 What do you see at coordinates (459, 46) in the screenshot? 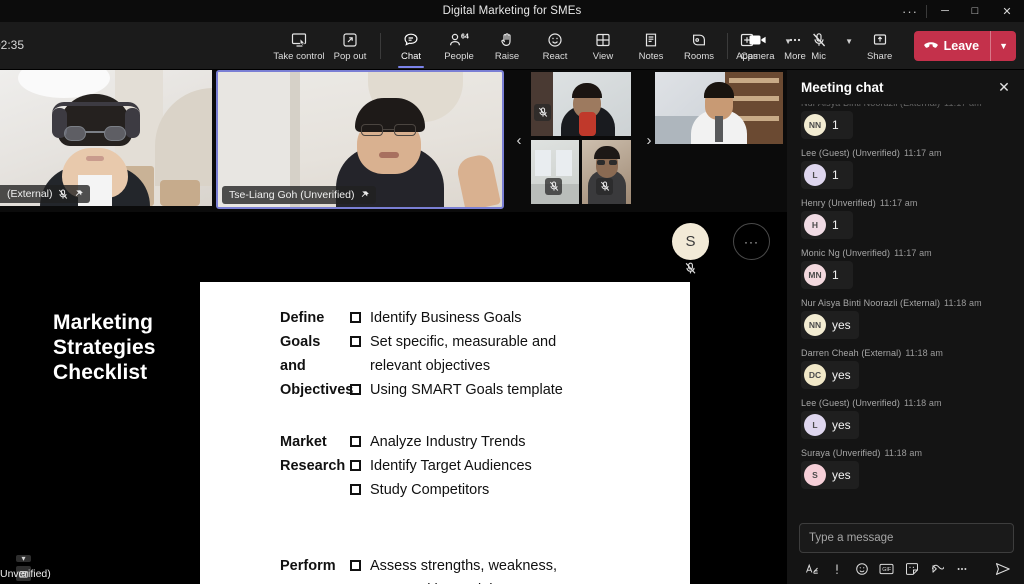
I see `people-button: 64 People` at bounding box center [459, 46].